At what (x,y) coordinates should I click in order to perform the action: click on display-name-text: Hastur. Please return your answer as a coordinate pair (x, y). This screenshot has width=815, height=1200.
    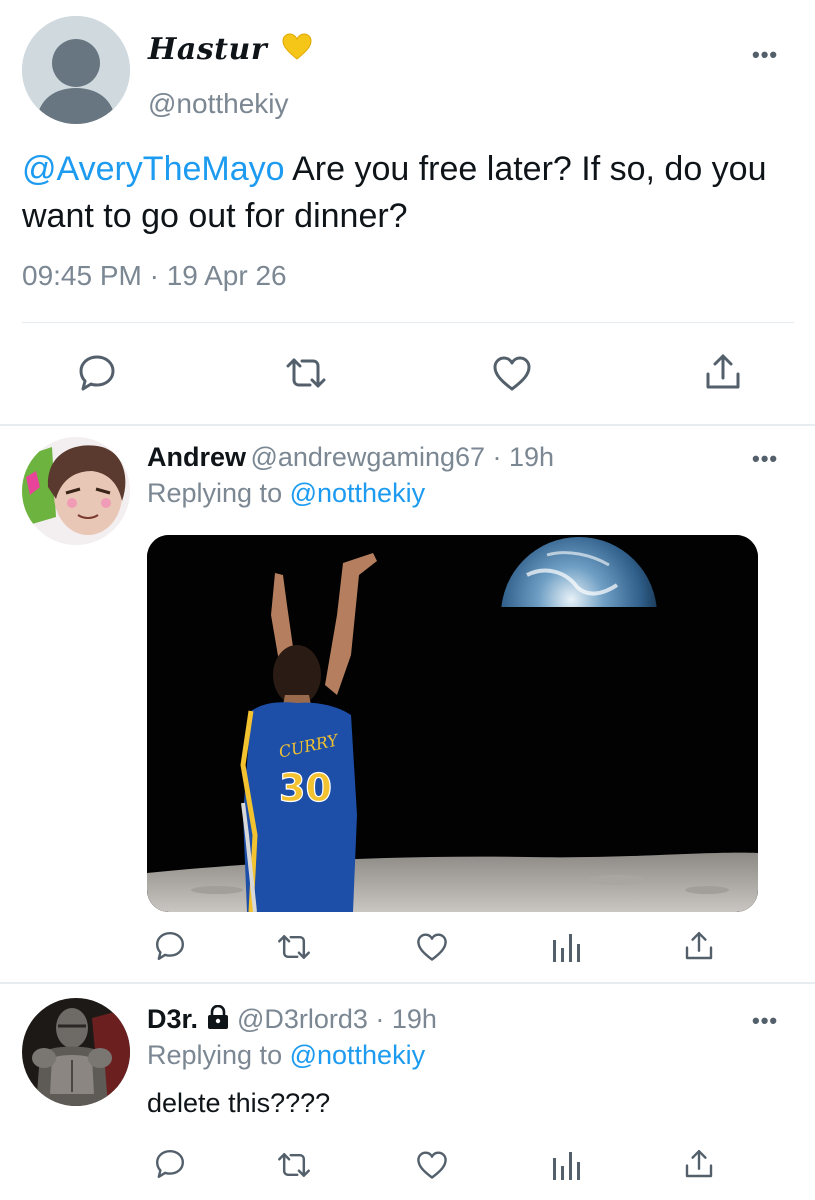
    Looking at the image, I should click on (208, 49).